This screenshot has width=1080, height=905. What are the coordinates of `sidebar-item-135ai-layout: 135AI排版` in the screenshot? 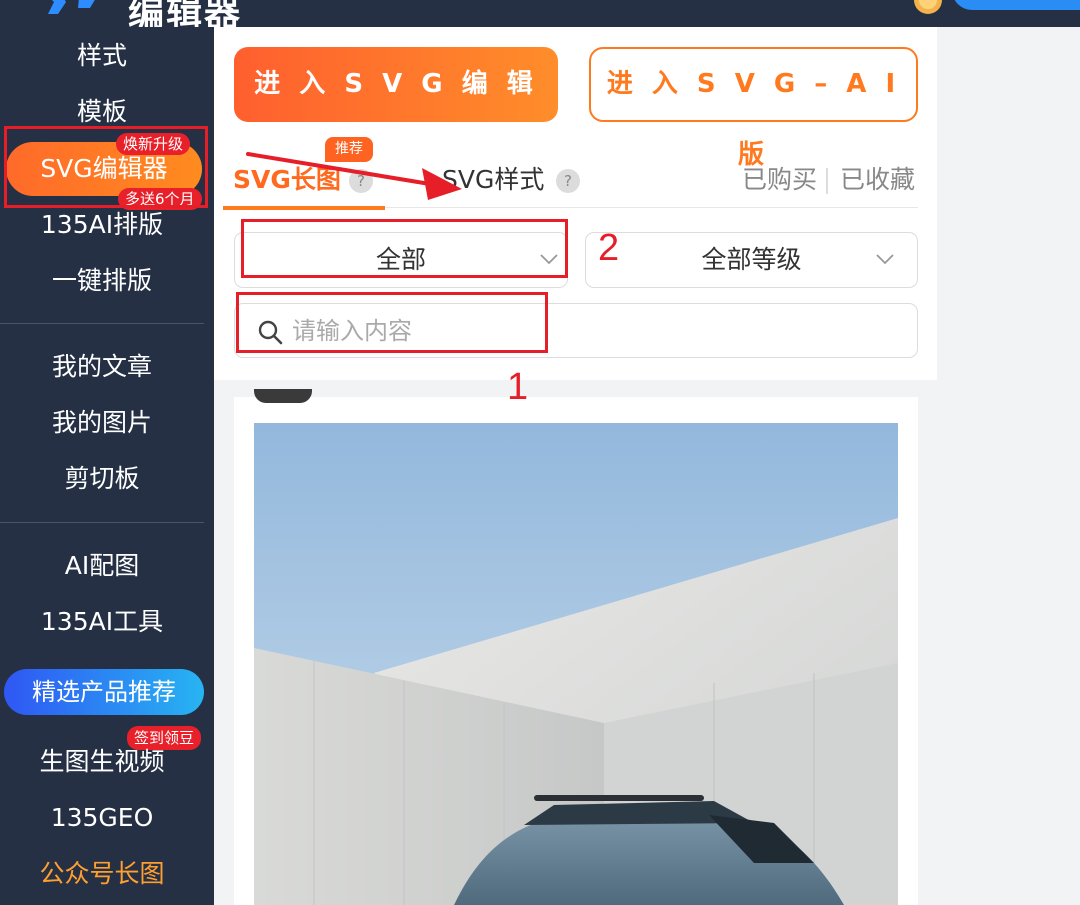 It's located at (102, 225).